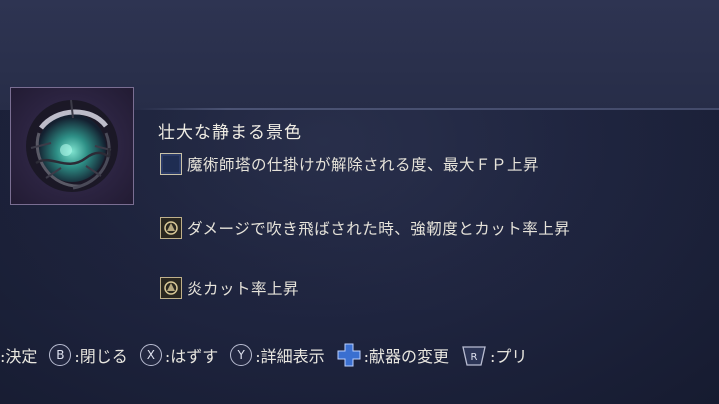 This screenshot has width=719, height=404. I want to click on dpad-icon, so click(349, 355).